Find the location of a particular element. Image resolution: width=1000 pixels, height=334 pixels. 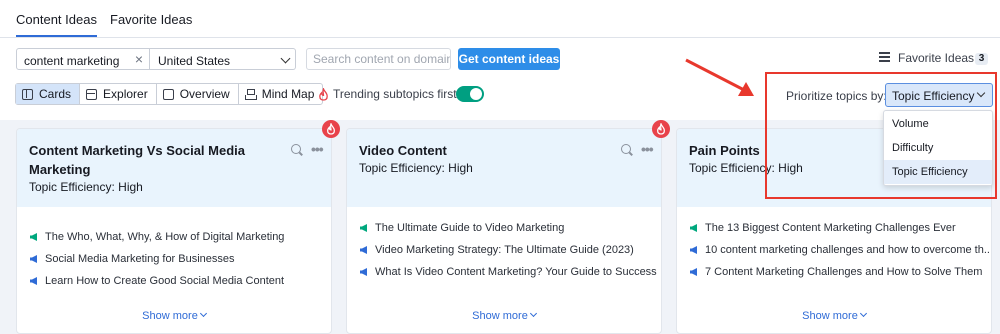

view-overview-label: Overview is located at coordinates (204, 94).